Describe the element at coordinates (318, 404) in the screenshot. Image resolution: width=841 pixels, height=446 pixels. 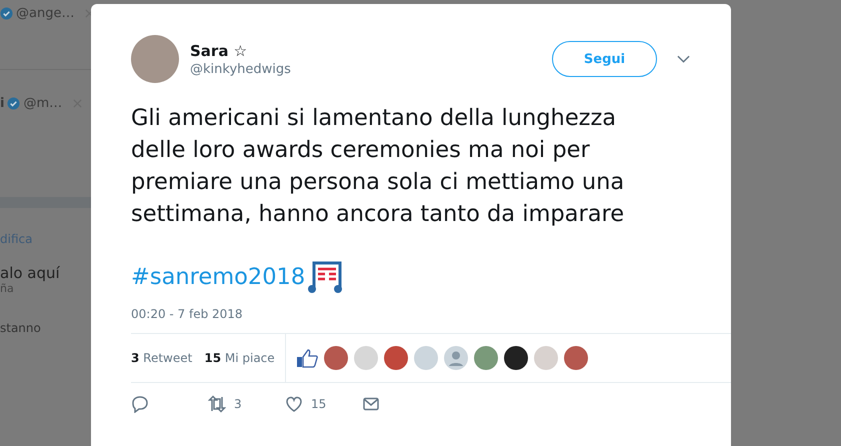
I see `action-count: 15` at that location.